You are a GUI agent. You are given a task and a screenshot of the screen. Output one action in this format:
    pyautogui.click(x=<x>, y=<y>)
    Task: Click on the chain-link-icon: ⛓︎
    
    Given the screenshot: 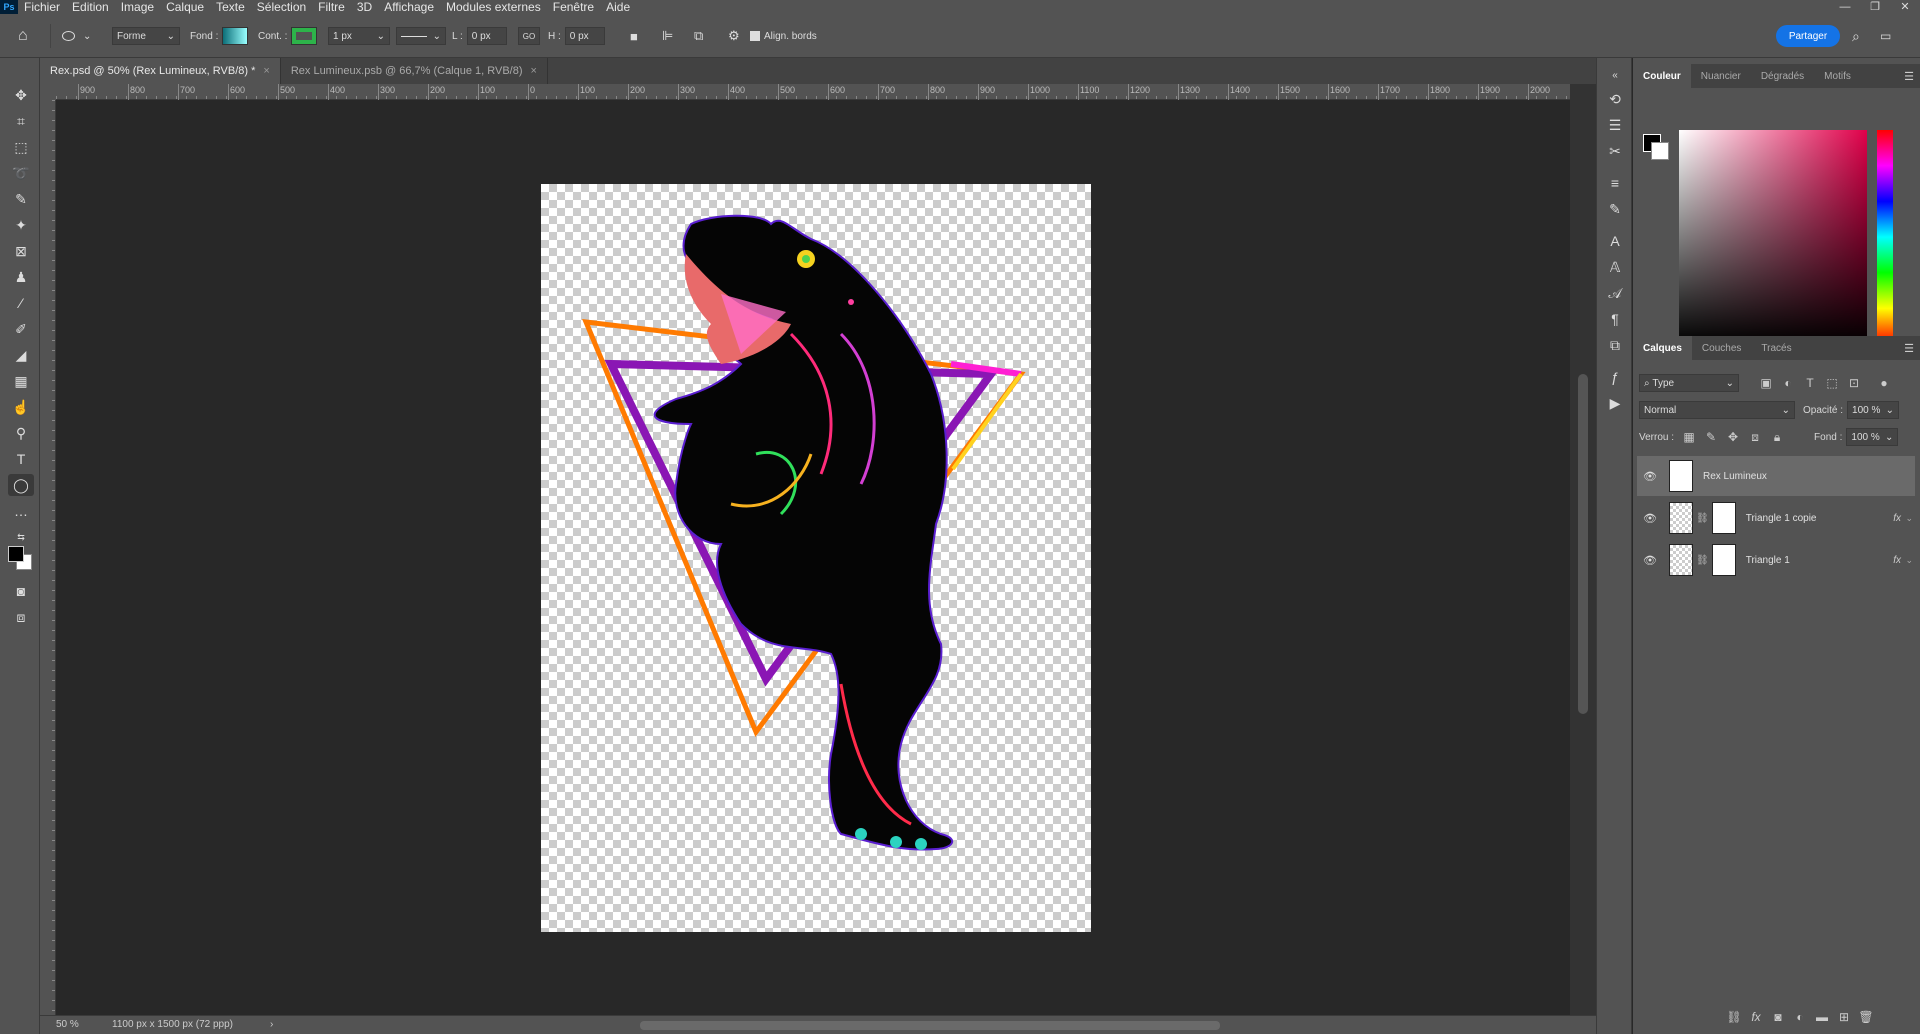 What is the action you would take?
    pyautogui.click(x=1702, y=518)
    